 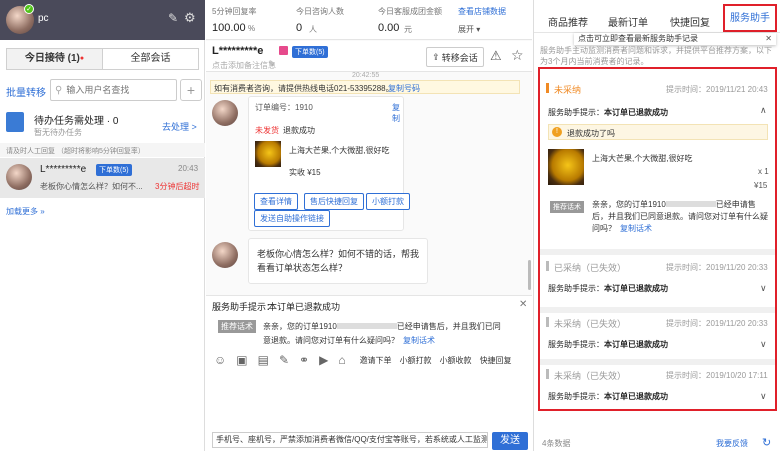 What do you see at coordinates (304, 360) in the screenshot?
I see `link-icon: ⚭` at bounding box center [304, 360].